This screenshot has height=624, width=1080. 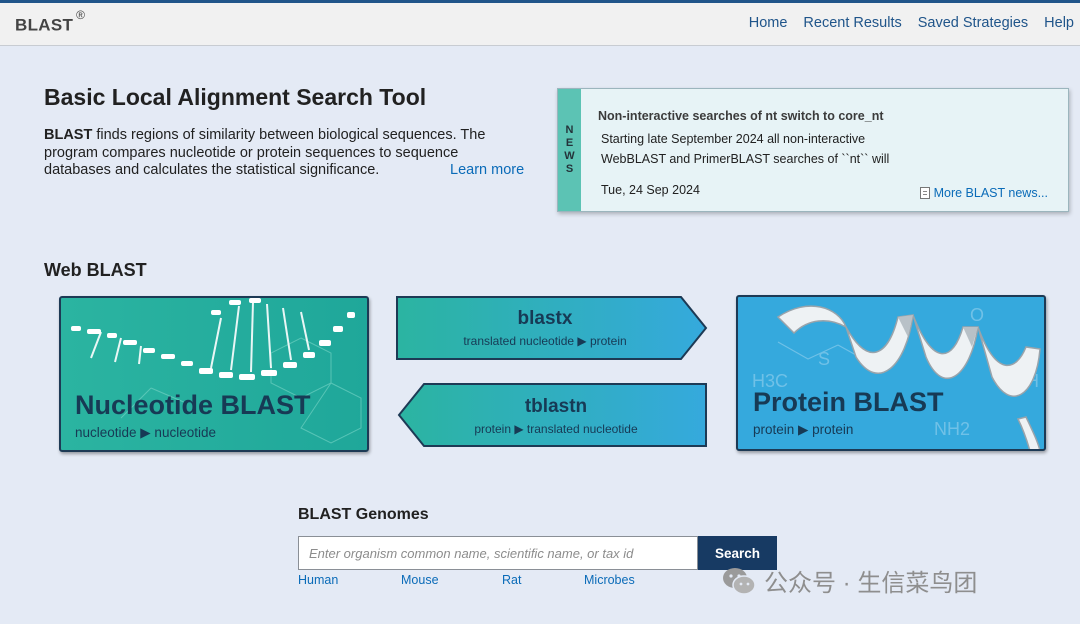 What do you see at coordinates (803, 429) in the screenshot?
I see `protein-blast-subtitle: protein ▶ protein` at bounding box center [803, 429].